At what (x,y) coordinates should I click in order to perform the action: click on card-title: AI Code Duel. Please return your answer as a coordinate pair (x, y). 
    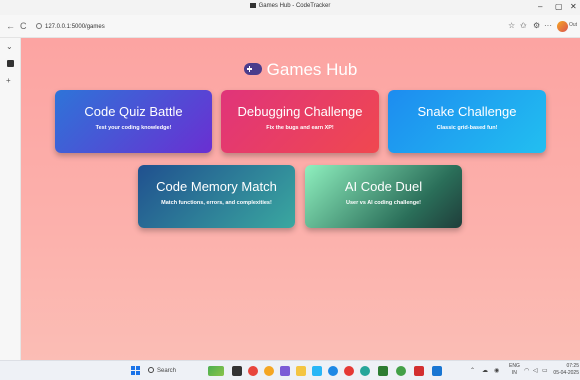
    Looking at the image, I should click on (383, 186).